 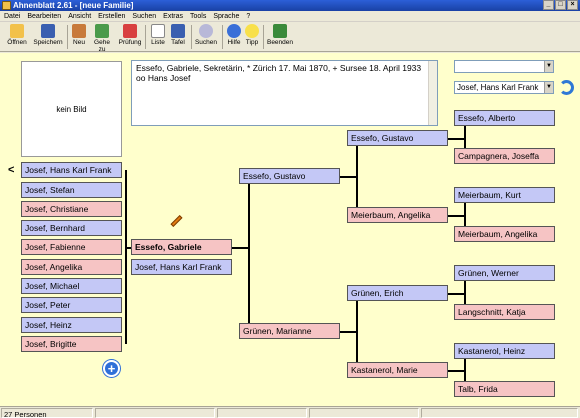 I want to click on list-button: Liste, so click(x=158, y=36).